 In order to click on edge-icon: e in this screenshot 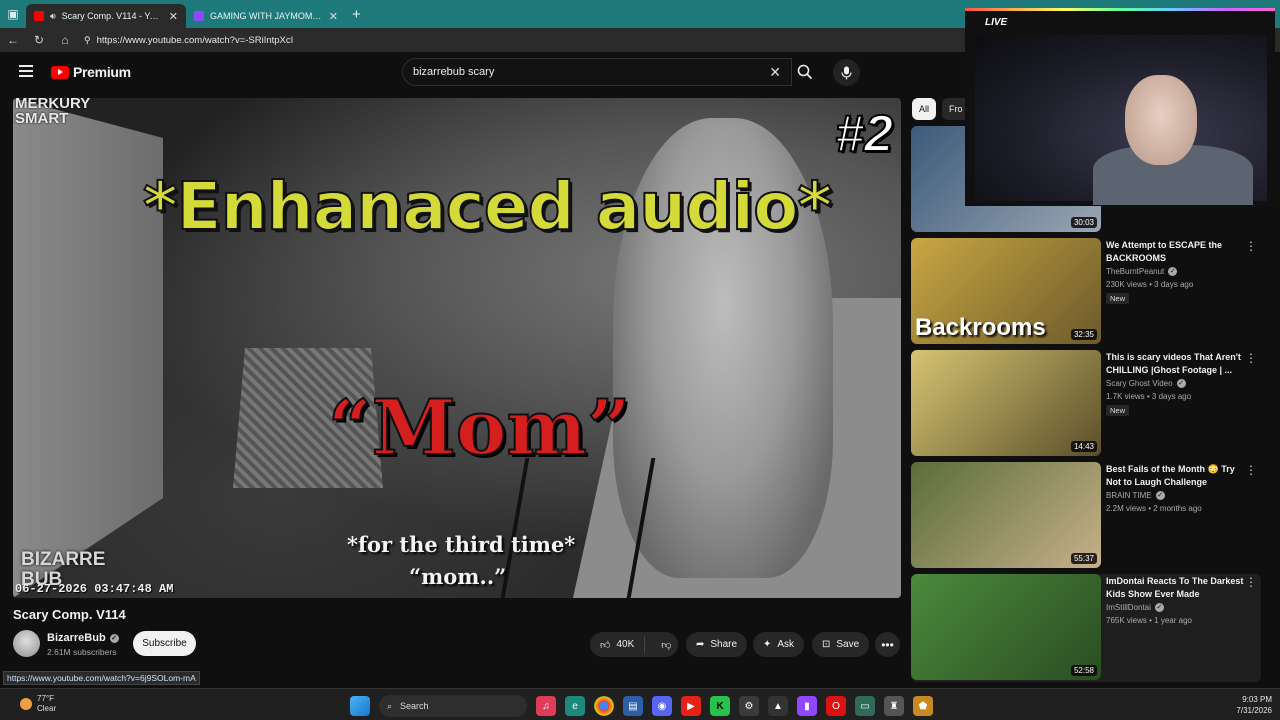, I will do `click(575, 706)`.